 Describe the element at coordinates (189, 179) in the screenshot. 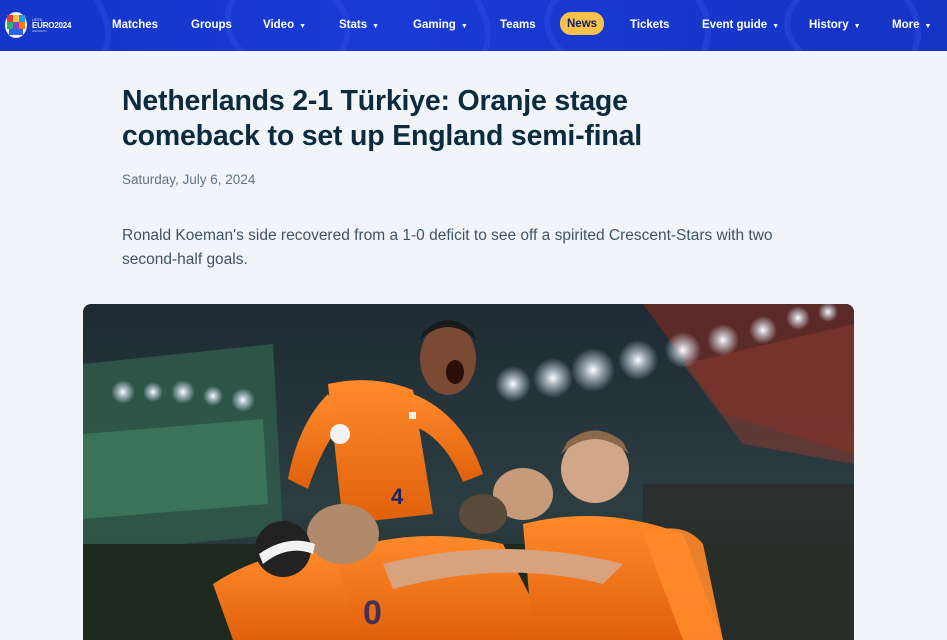

I see `article-date: Saturday, July 6, 2024` at that location.